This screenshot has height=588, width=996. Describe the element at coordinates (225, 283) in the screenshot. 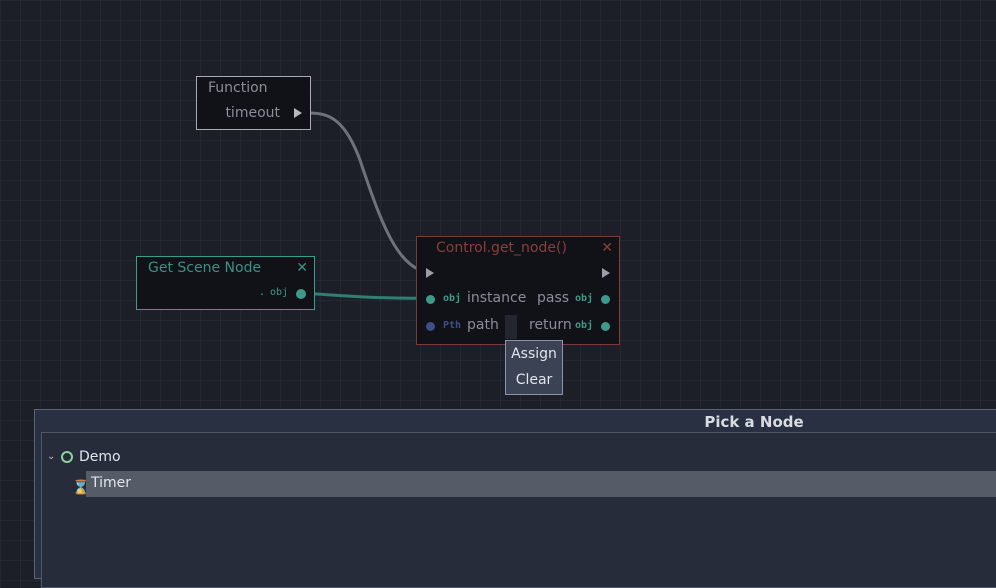

I see `get-scene-node: Get Scene Node ✕ . obj` at that location.